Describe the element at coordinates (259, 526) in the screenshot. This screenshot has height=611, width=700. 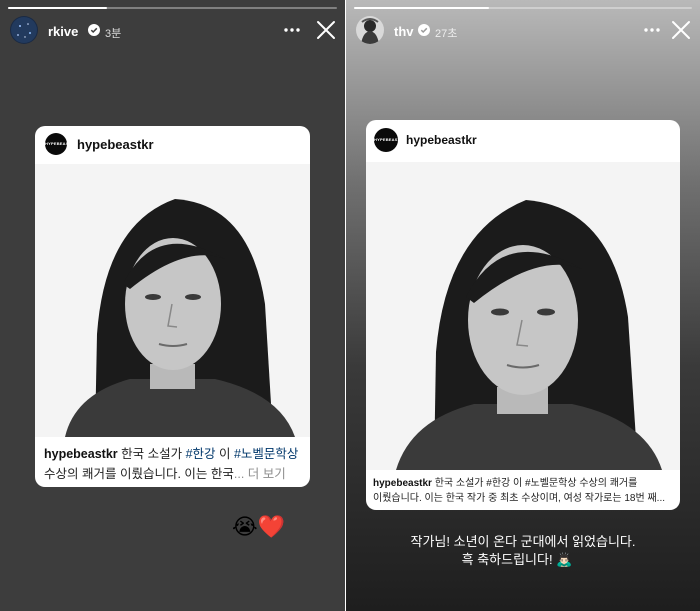
I see `reaction-emojis: 😭❤️` at that location.